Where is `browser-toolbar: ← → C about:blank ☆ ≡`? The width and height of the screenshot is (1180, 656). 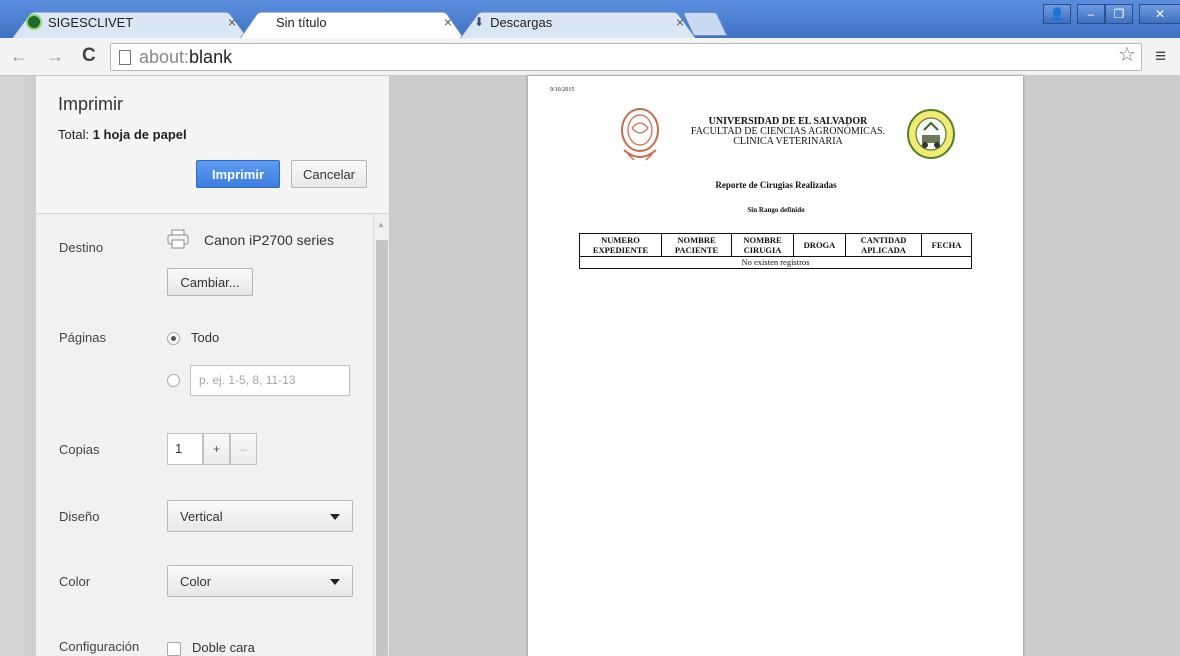
browser-toolbar: ← → C about:blank ☆ ≡ is located at coordinates (590, 57).